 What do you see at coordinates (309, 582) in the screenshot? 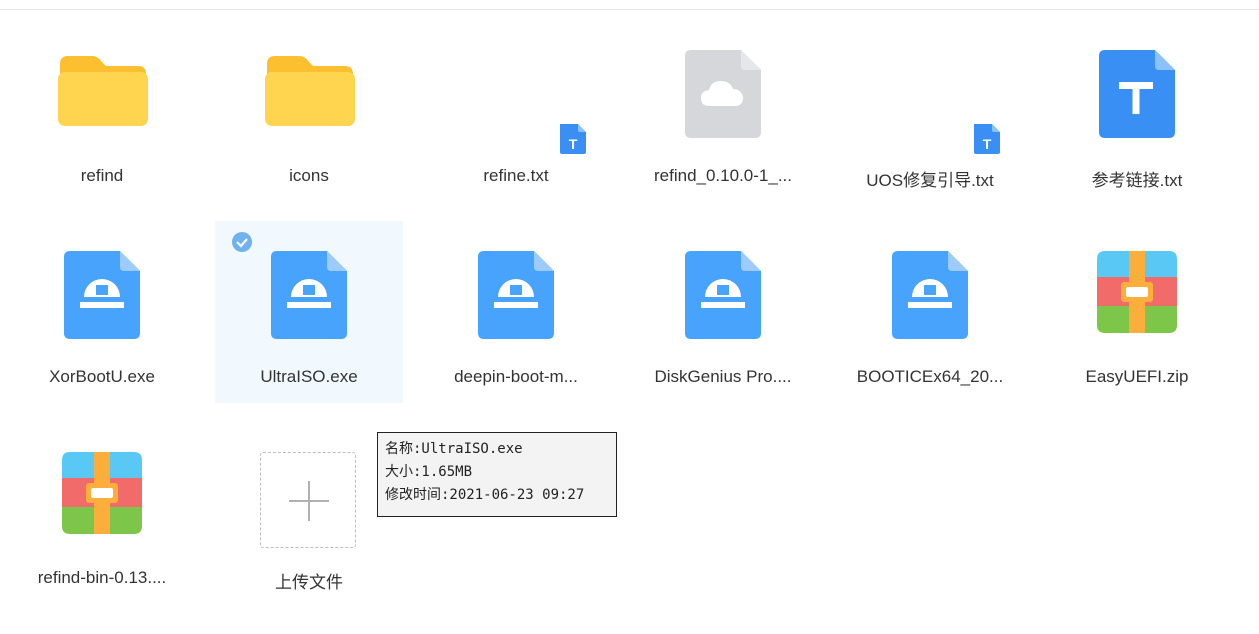
I see `upload-label: 上传文件` at bounding box center [309, 582].